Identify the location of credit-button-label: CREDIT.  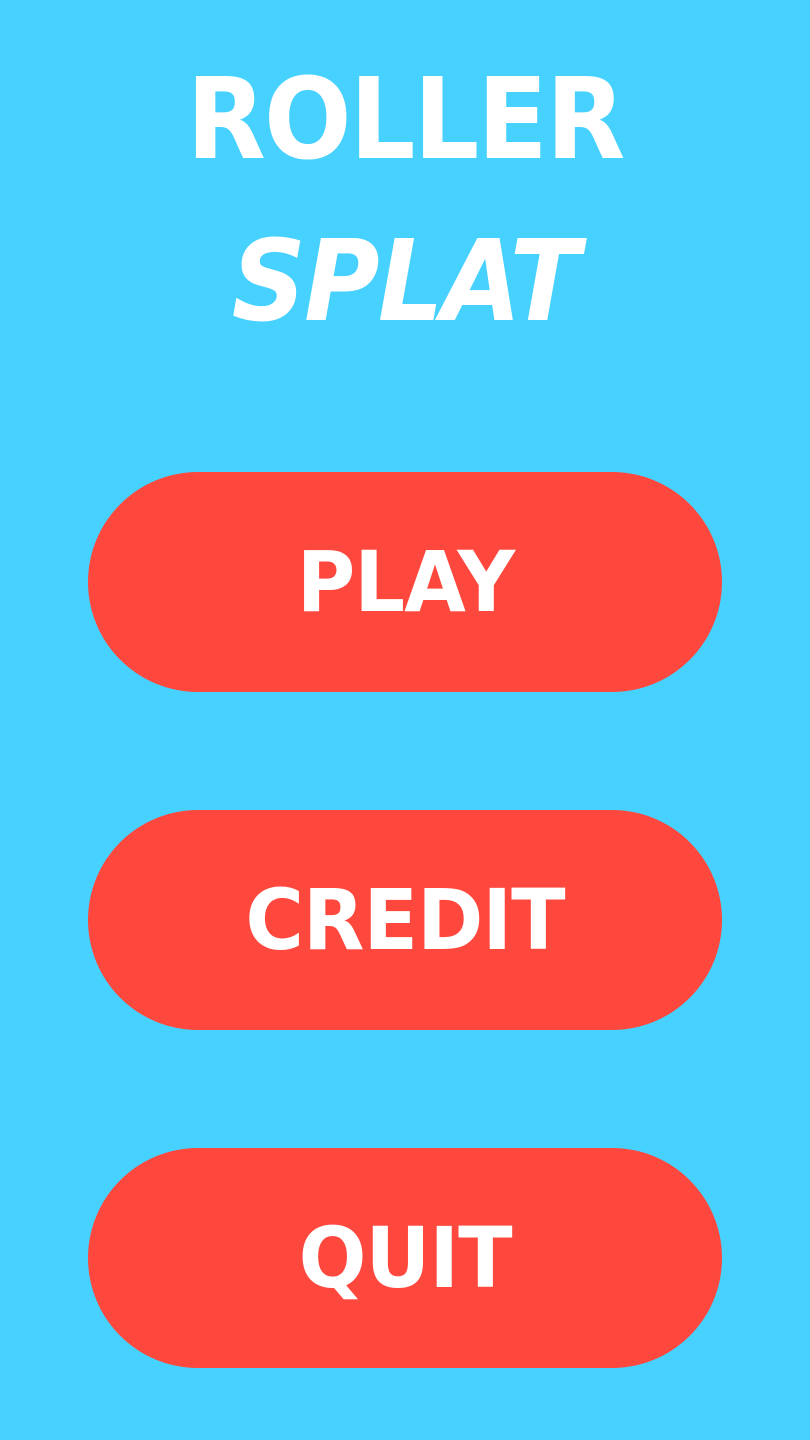
(405, 920).